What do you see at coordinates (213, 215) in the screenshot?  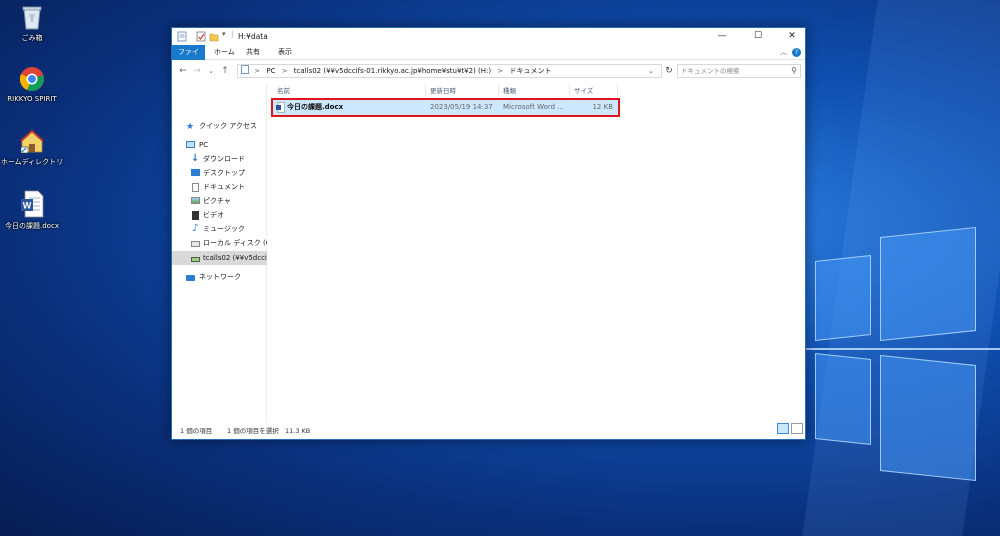 I see `sidebar-item-label: ビデオ` at bounding box center [213, 215].